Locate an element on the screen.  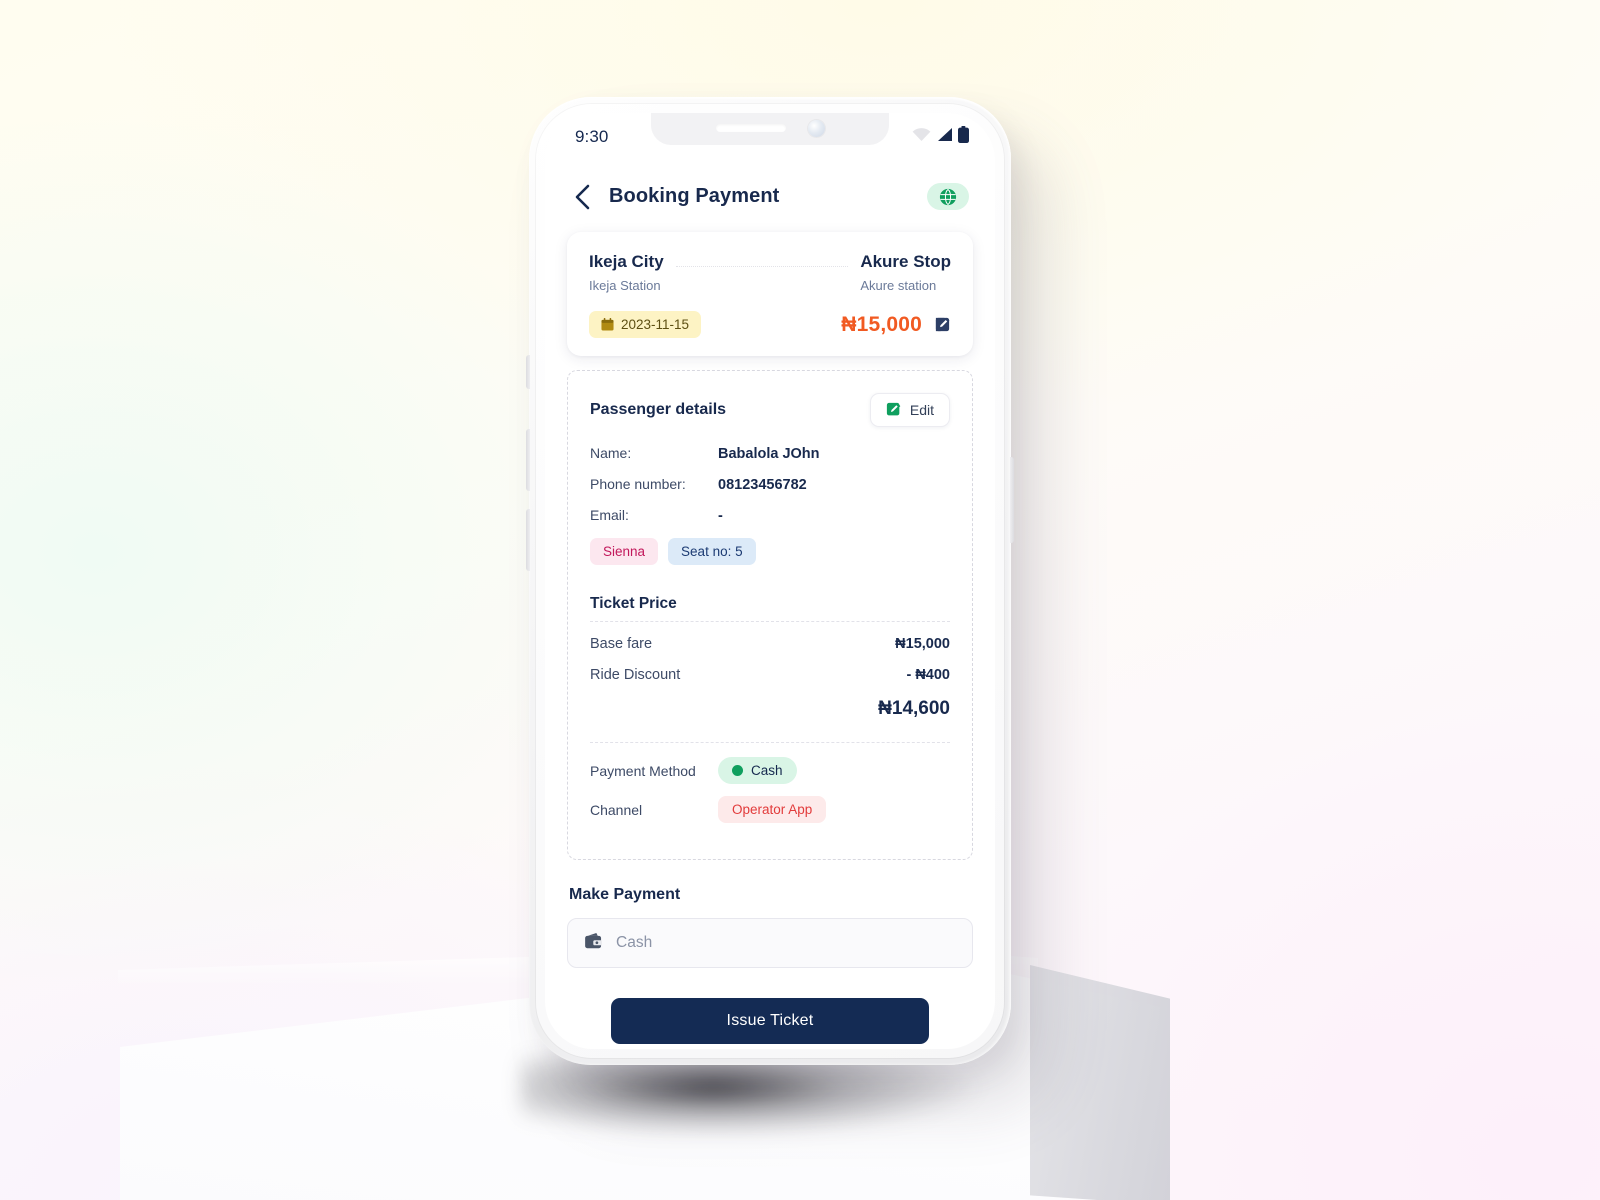
ride-discount-value: - ₦400 is located at coordinates (928, 675).